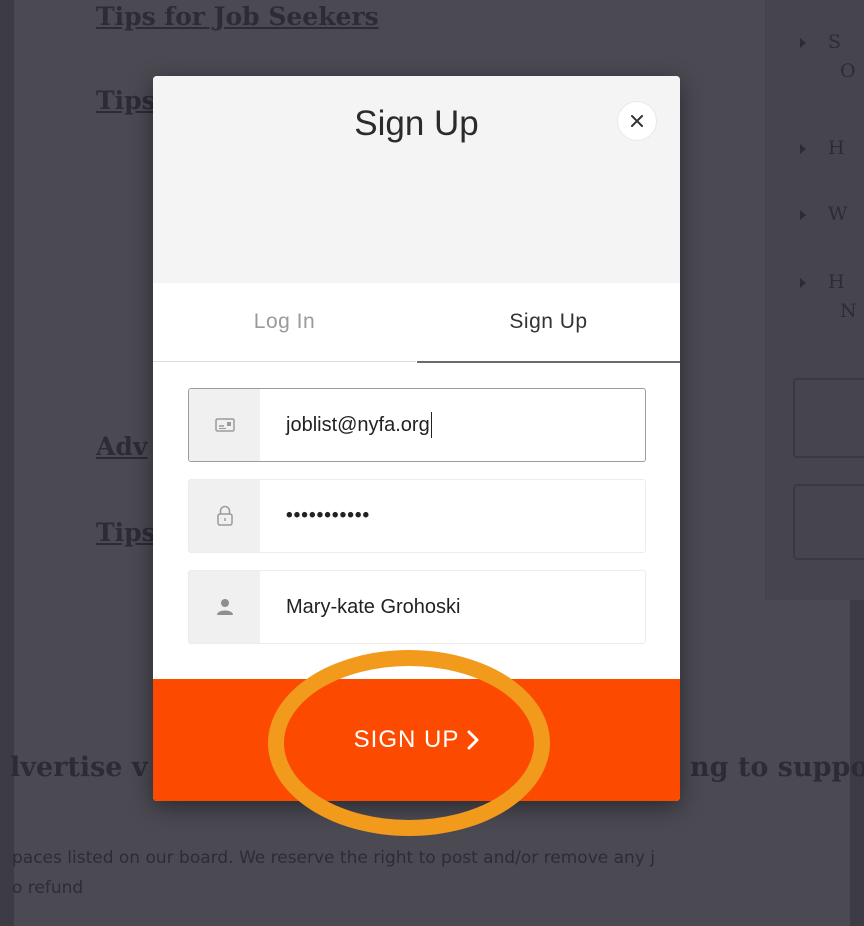  Describe the element at coordinates (452, 607) in the screenshot. I see `name-input: Mary-kate Grohoski` at that location.